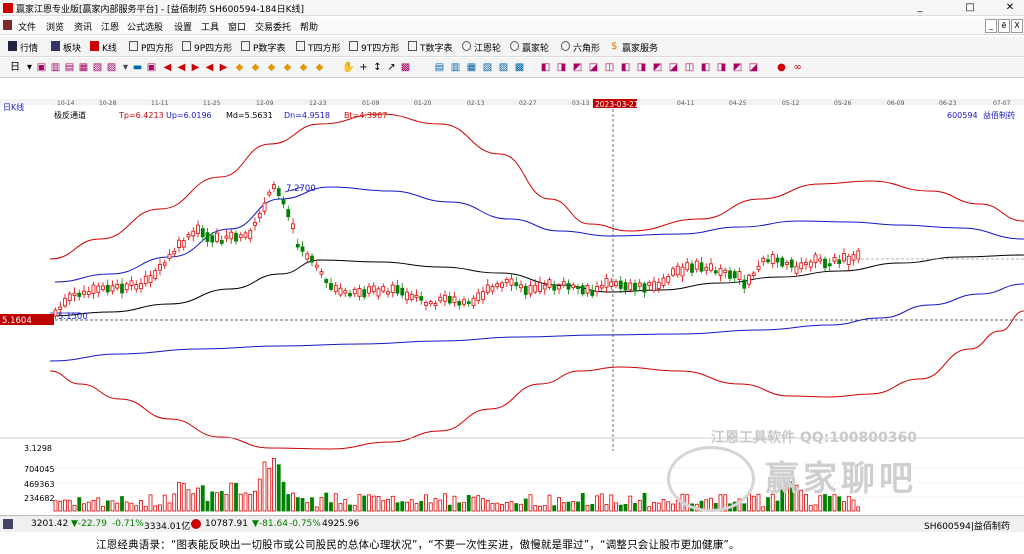 Image resolution: width=1024 pixels, height=554 pixels. I want to click on back-icon: ◀, so click(209, 67).